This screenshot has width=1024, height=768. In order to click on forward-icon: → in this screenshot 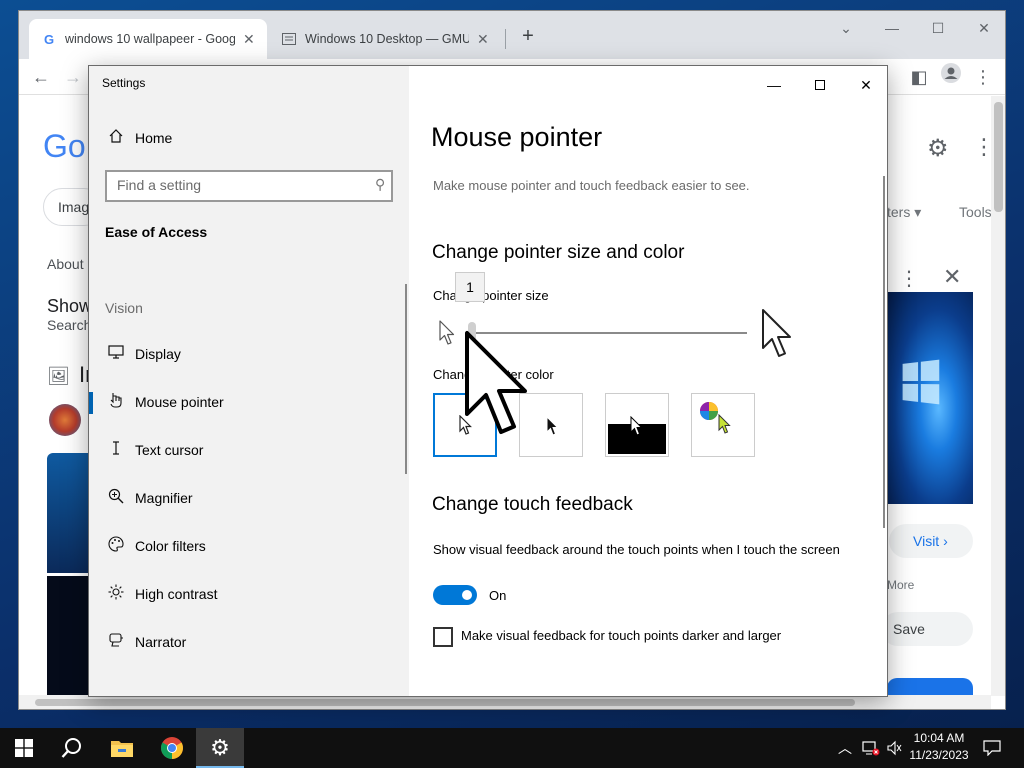, I will do `click(73, 77)`.